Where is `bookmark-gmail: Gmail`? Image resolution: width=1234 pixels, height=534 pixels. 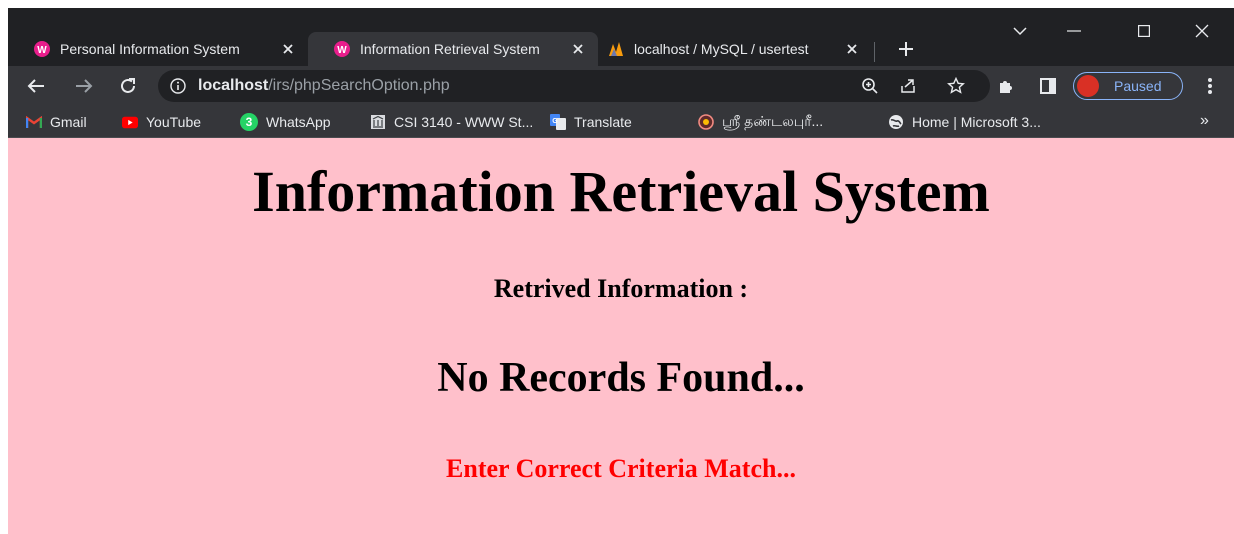
bookmark-gmail: Gmail is located at coordinates (56, 122).